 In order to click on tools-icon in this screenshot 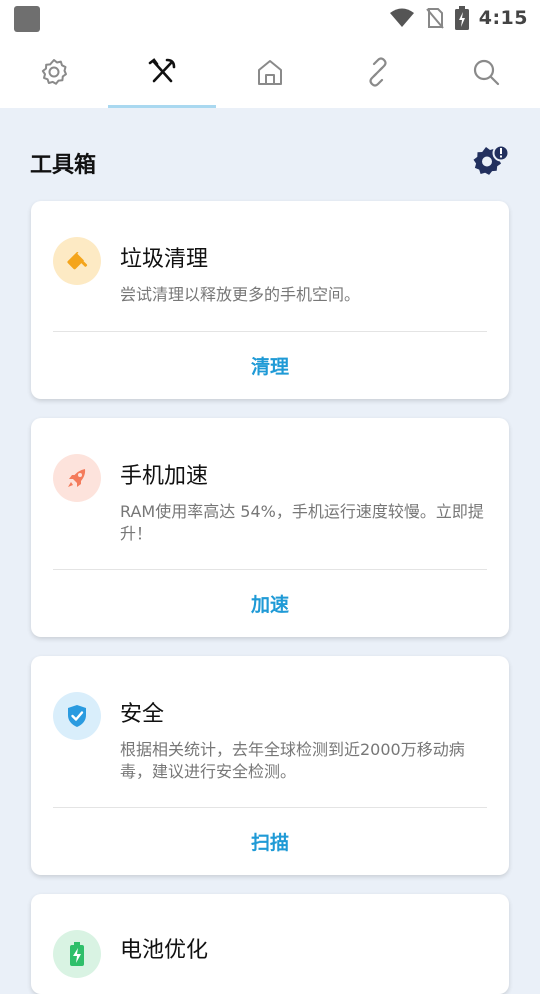, I will do `click(162, 70)`.